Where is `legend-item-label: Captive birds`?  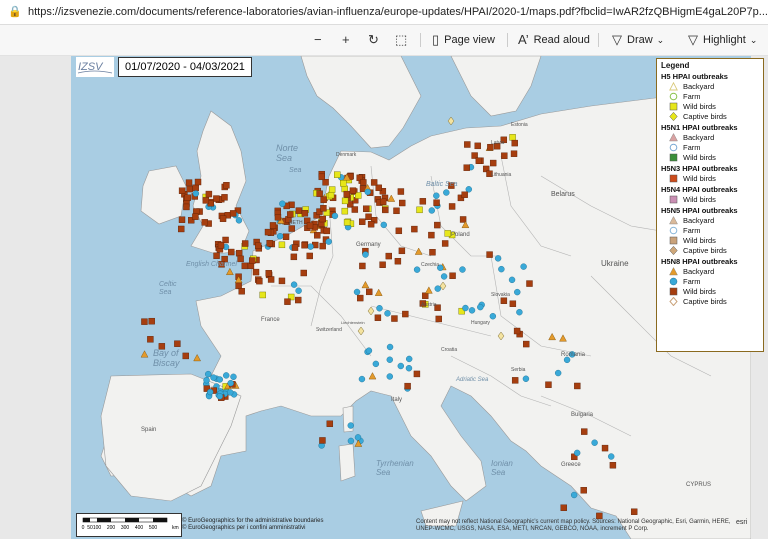
legend-item-label: Captive birds is located at coordinates (705, 301).